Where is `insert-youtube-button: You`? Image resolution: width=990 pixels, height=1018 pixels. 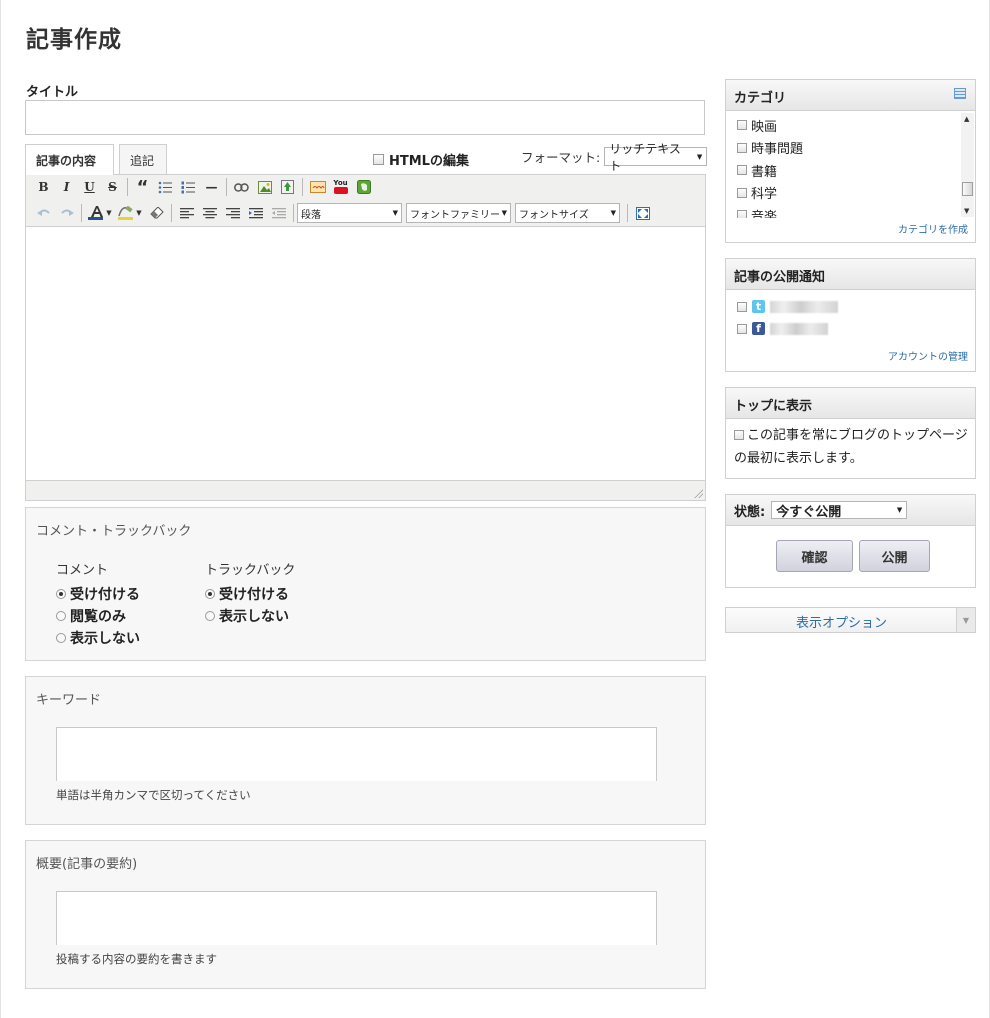
insert-youtube-button: You is located at coordinates (340, 187).